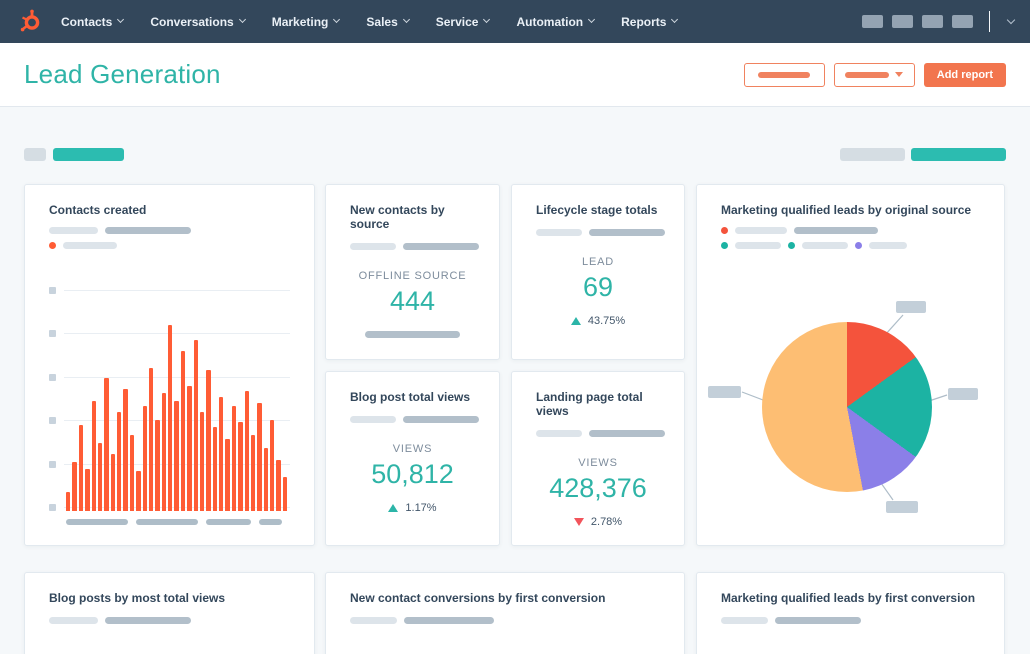 The height and width of the screenshot is (654, 1030). Describe the element at coordinates (412, 458) in the screenshot. I see `card-blog-post-total-views: Blog post total views VIEWS 50,812 1.17%` at that location.